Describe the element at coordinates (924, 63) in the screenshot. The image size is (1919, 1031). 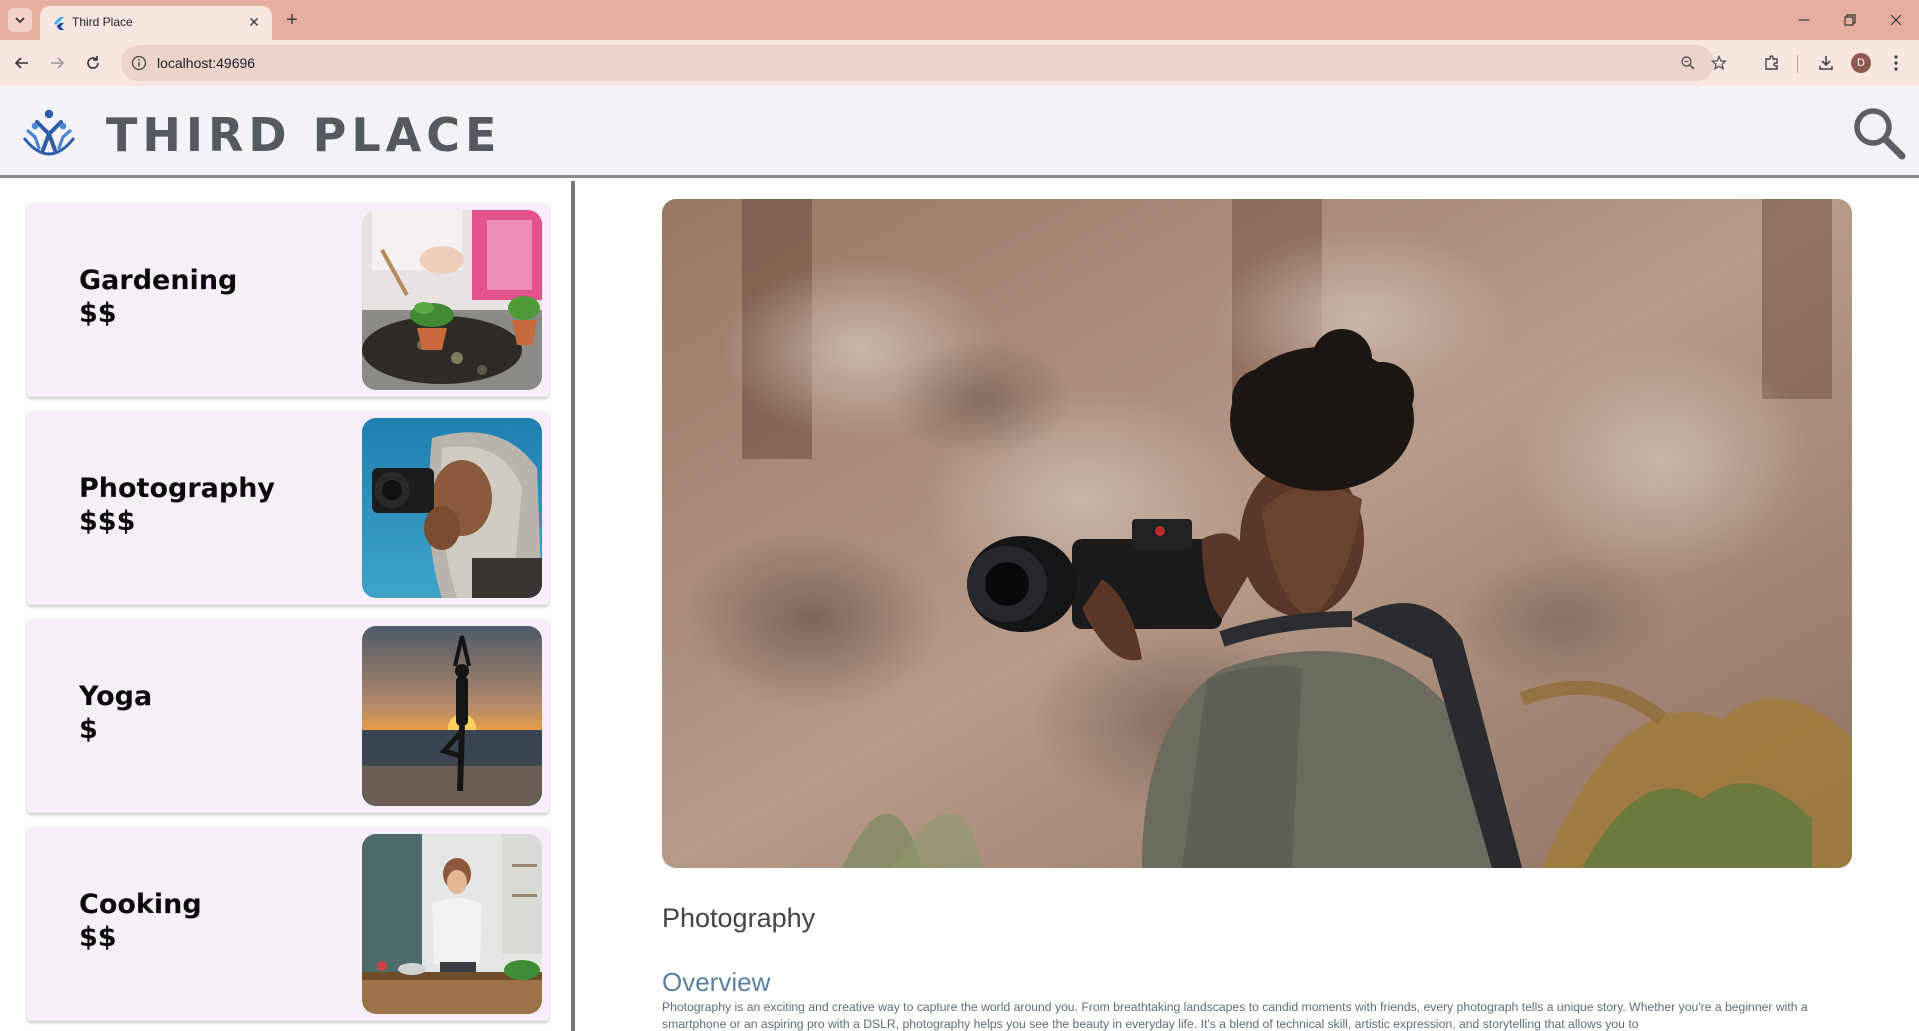
I see `address-bar: localhost:49696` at that location.